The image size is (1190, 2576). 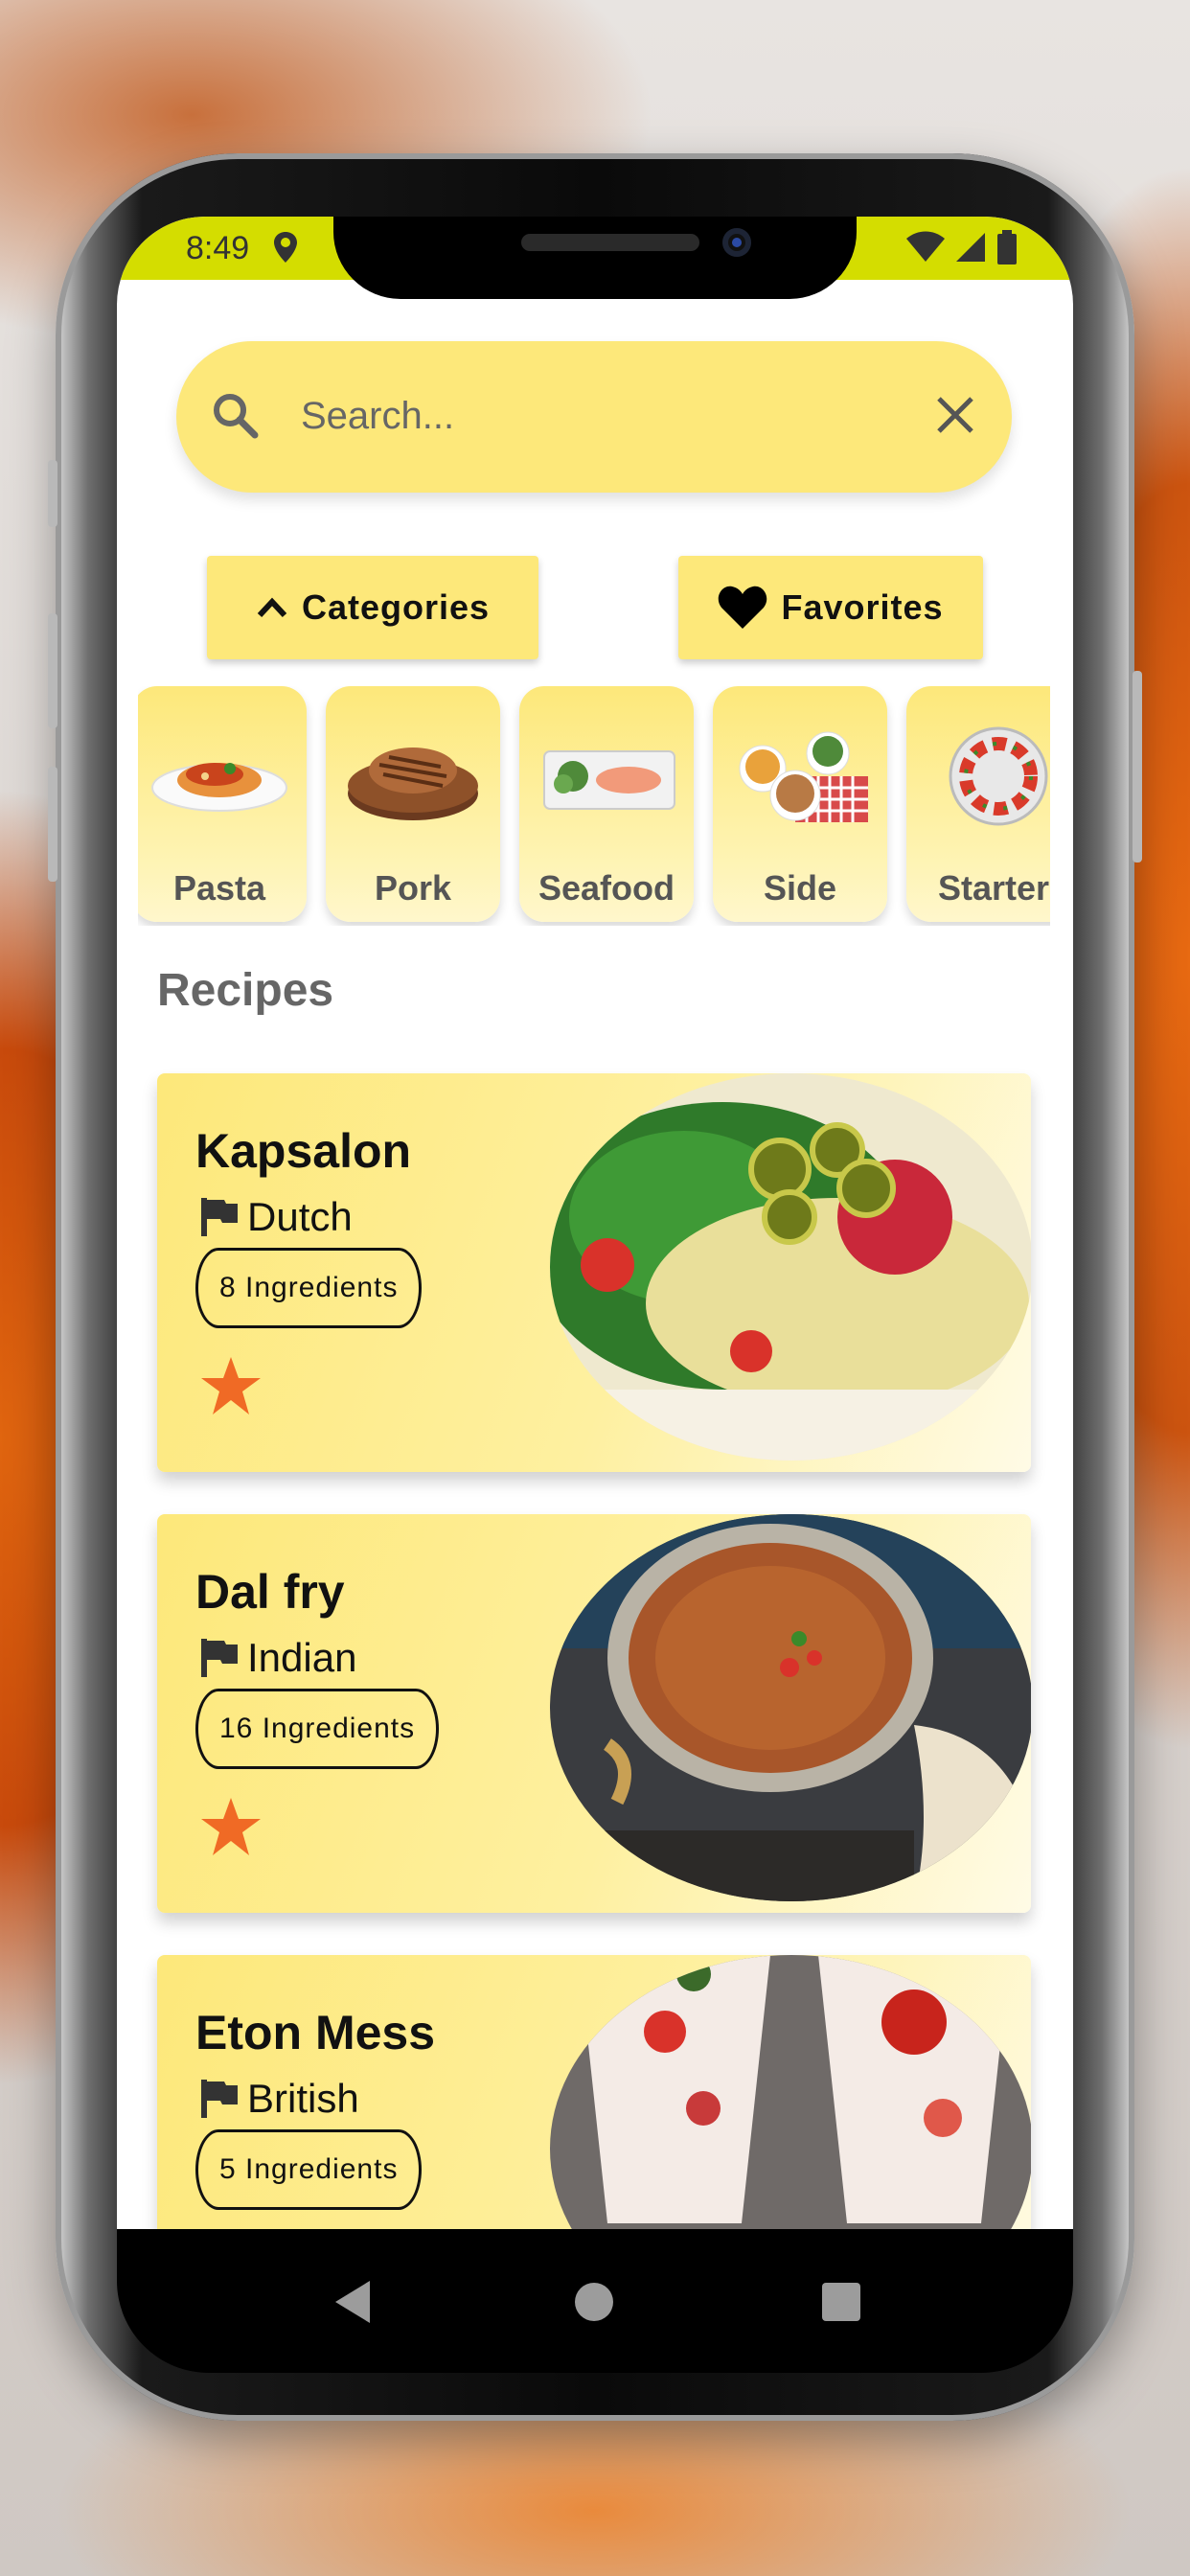 What do you see at coordinates (53, 824) in the screenshot?
I see `phone-volume-down` at bounding box center [53, 824].